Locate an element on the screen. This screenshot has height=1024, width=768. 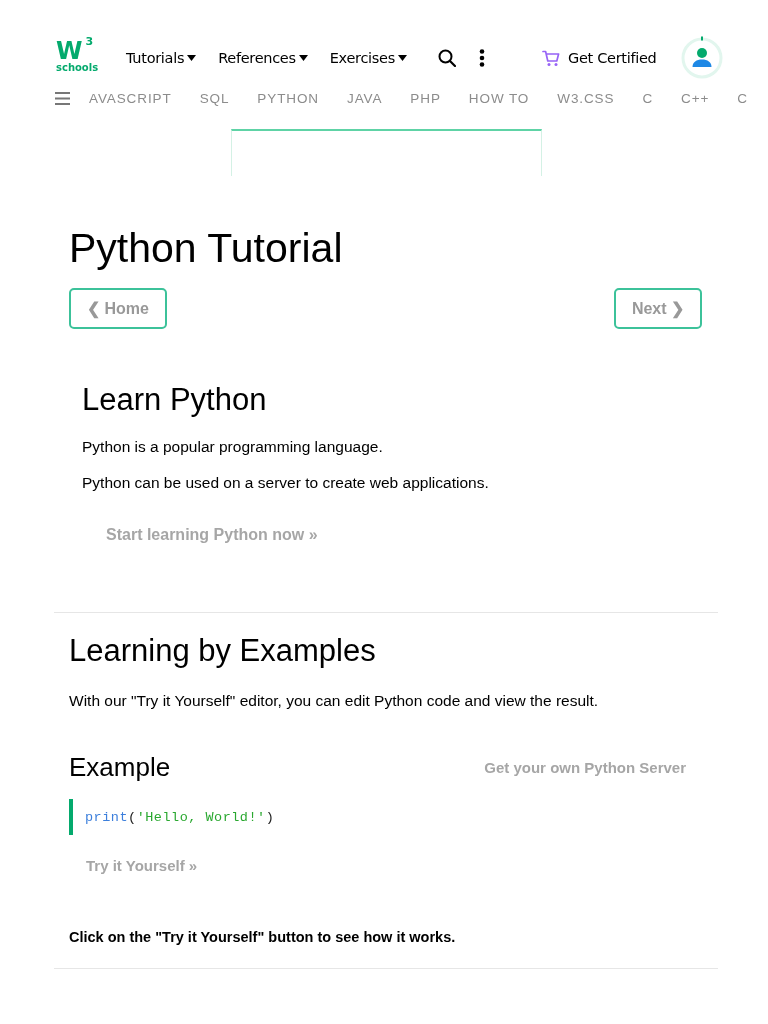
menu-icon is located at coordinates (62, 98).